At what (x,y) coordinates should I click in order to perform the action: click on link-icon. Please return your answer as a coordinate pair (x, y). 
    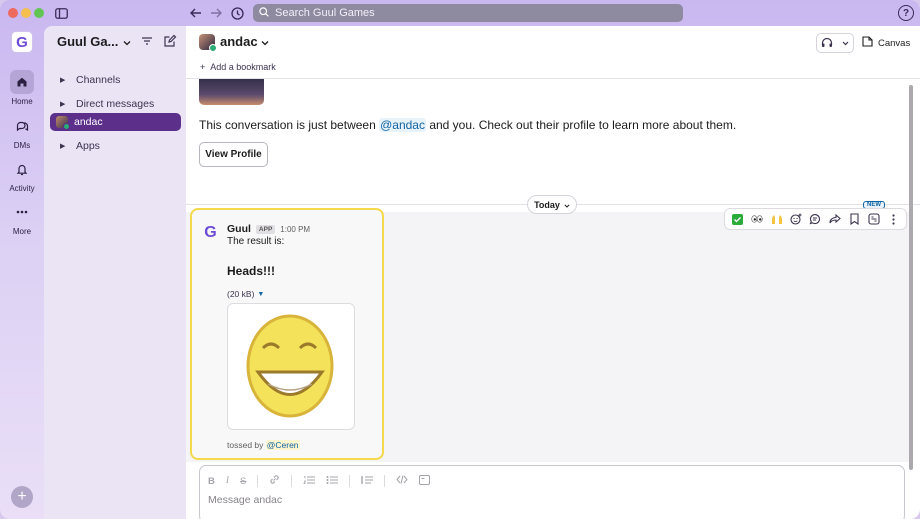
    Looking at the image, I should click on (274, 481).